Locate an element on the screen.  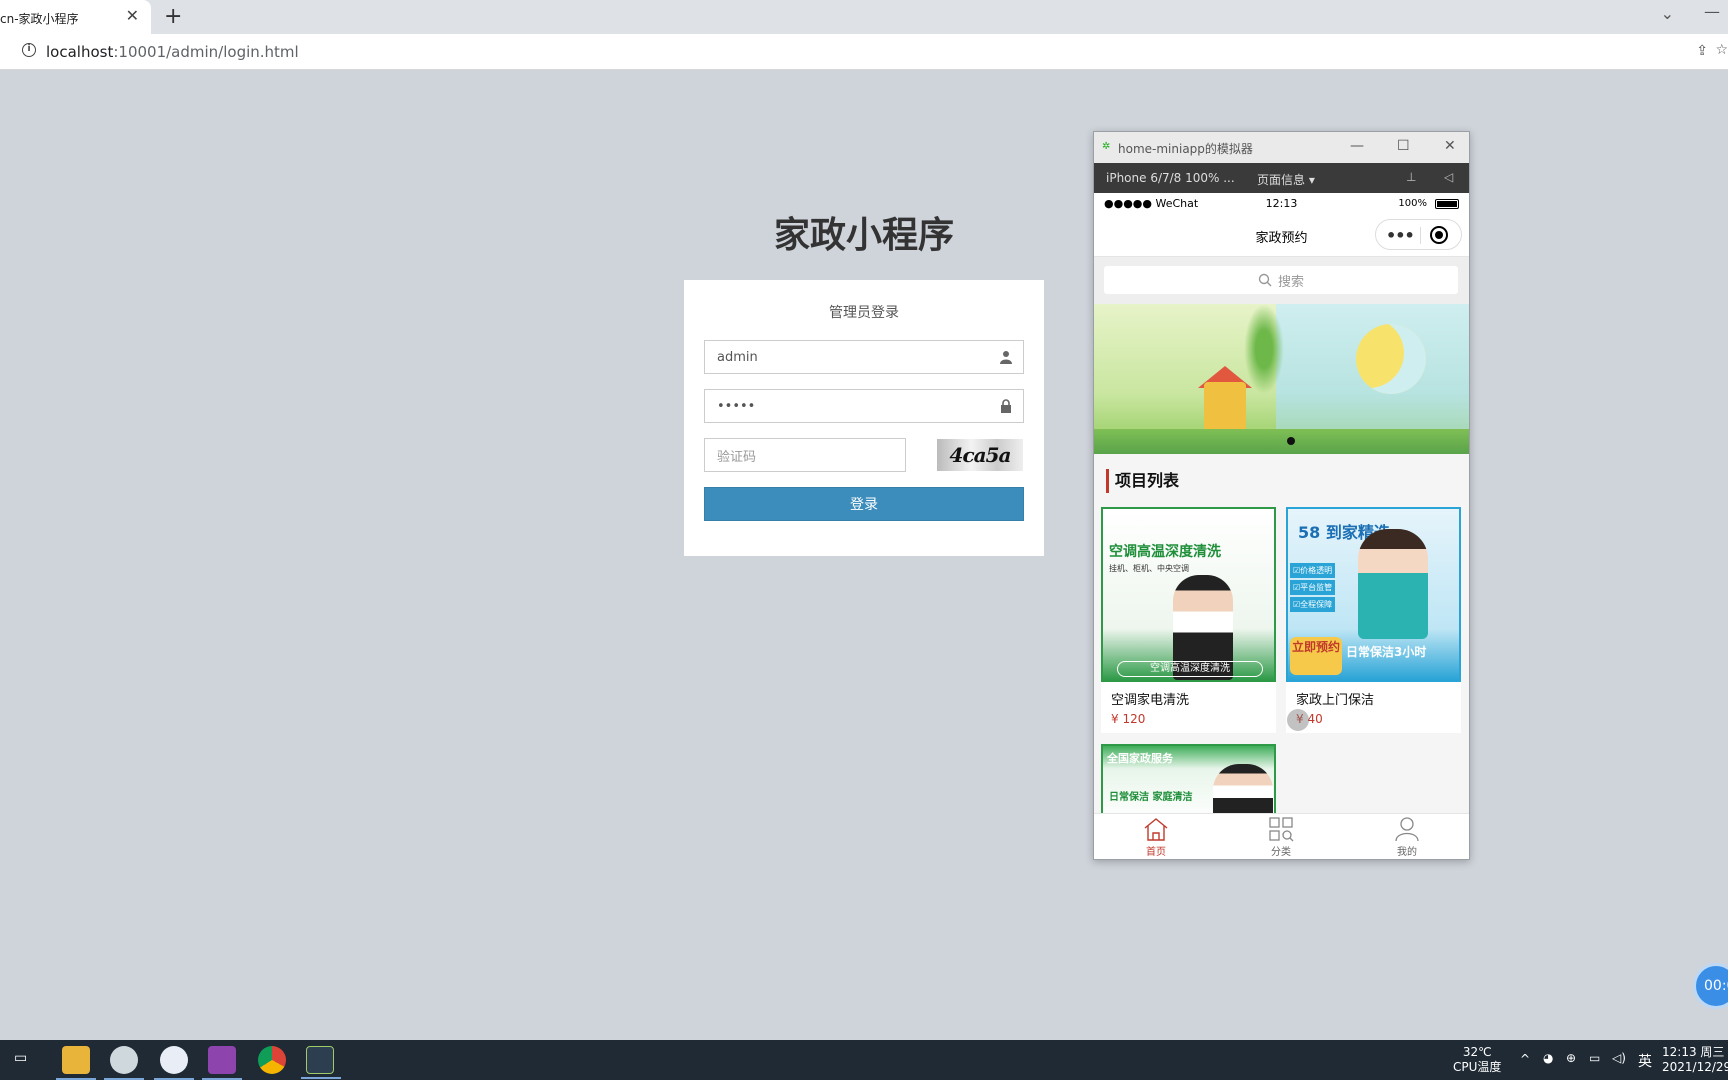
miniapp-tab-bar: 首页 分类 我的 is located at coordinates (1281, 836).